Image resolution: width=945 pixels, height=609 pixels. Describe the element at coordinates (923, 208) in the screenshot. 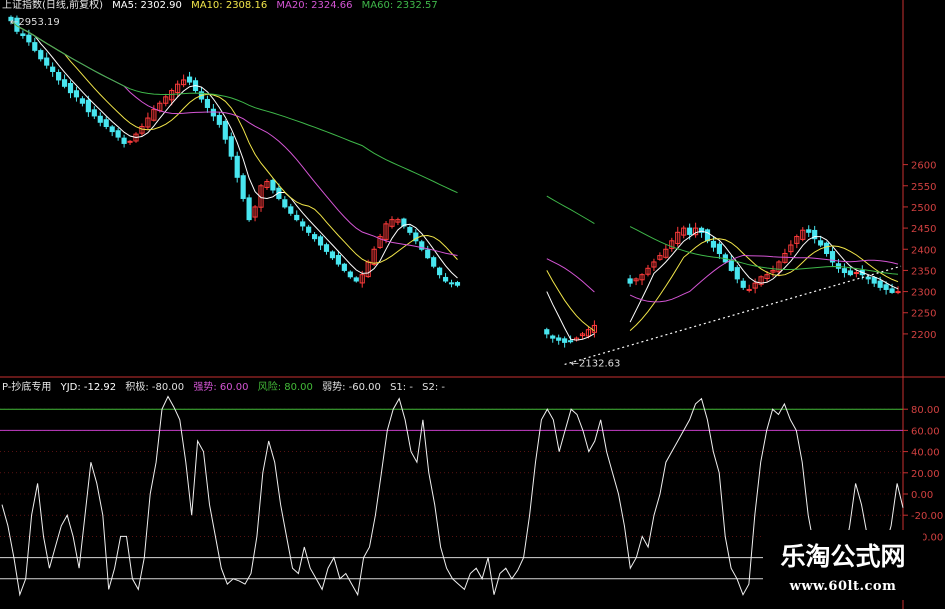

I see `price-tick-label: 2500` at that location.